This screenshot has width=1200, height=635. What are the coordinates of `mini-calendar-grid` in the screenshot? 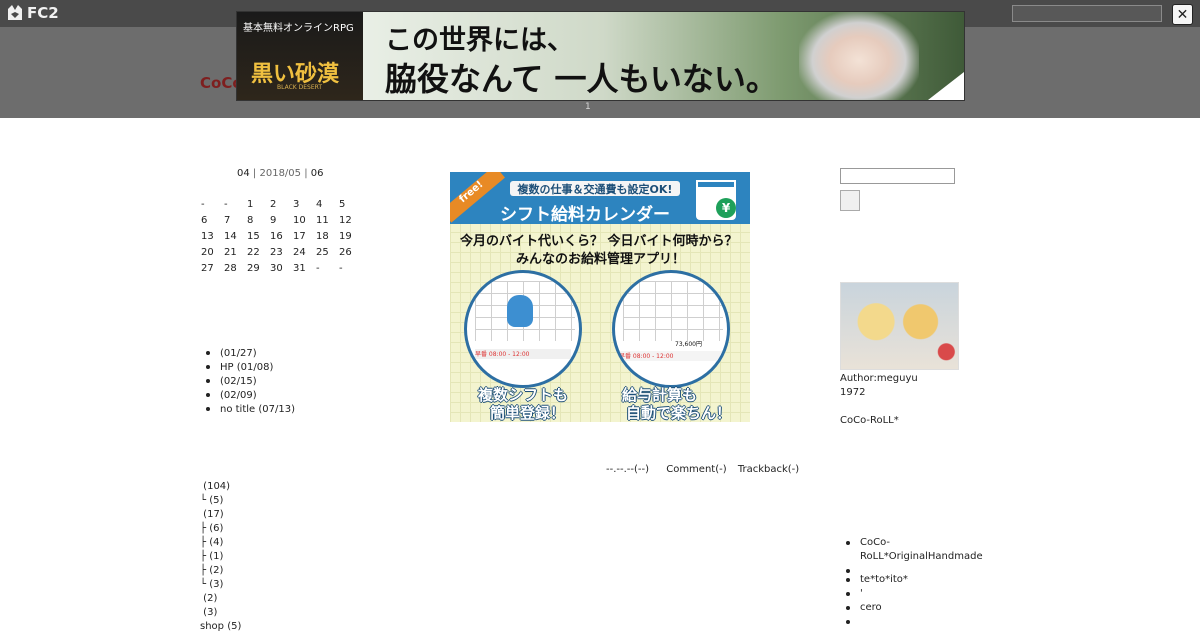 It's located at (673, 311).